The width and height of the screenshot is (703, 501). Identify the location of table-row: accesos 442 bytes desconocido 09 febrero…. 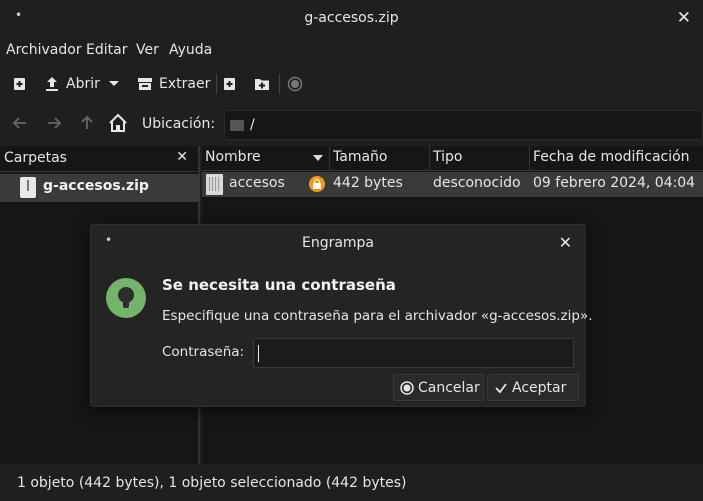
(452, 184).